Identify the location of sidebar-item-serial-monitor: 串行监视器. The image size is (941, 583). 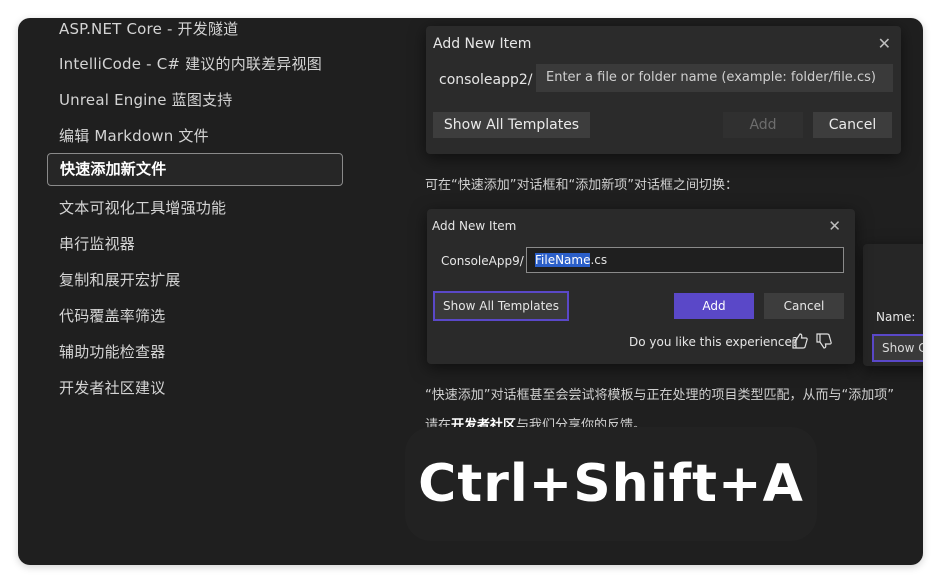
(97, 243).